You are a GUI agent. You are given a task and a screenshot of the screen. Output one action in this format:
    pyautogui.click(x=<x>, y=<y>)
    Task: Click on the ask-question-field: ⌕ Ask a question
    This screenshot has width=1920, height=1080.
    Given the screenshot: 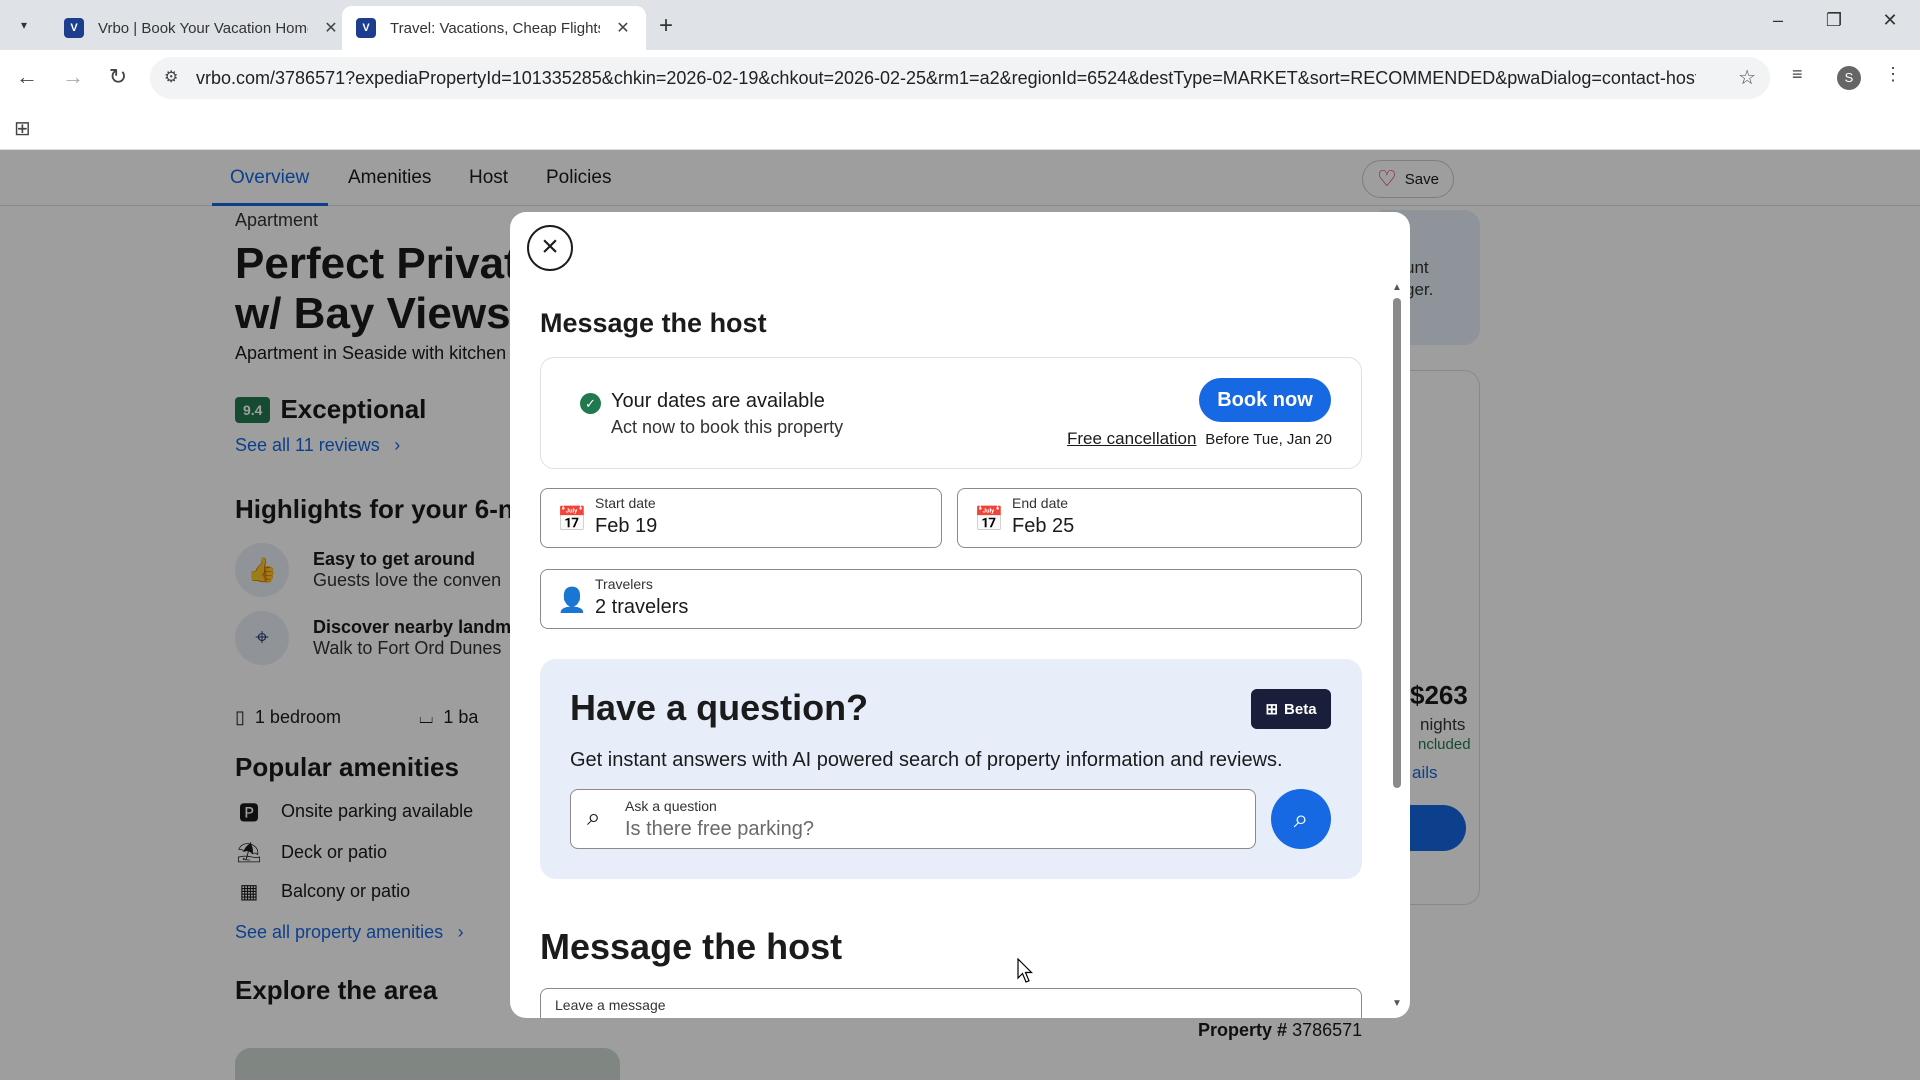 What is the action you would take?
    pyautogui.click(x=913, y=819)
    